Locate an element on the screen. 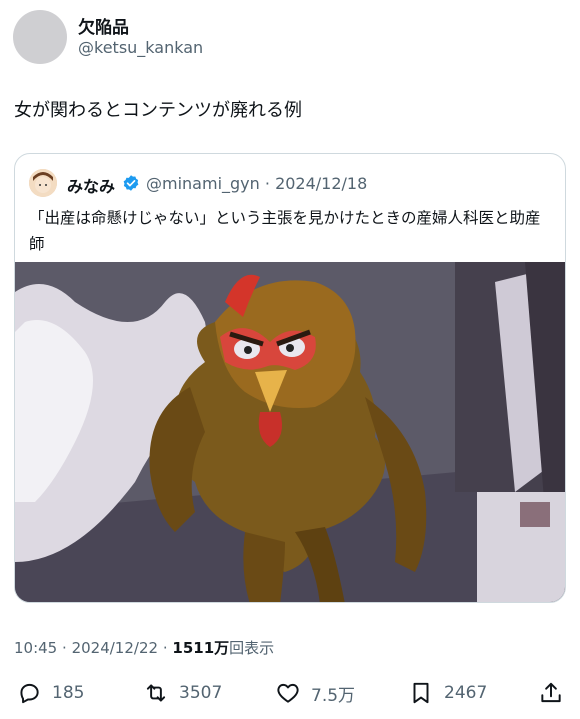 This screenshot has width=580, height=719. like-button: 7.5万 is located at coordinates (315, 693).